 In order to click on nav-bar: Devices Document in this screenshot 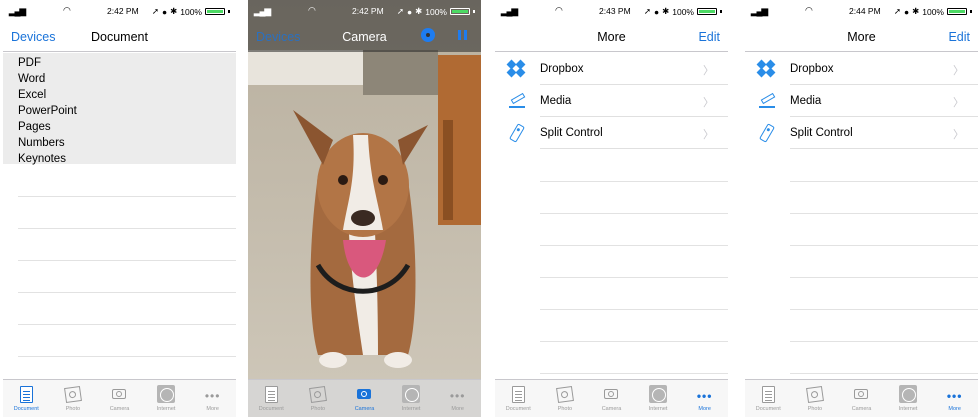, I will do `click(119, 36)`.